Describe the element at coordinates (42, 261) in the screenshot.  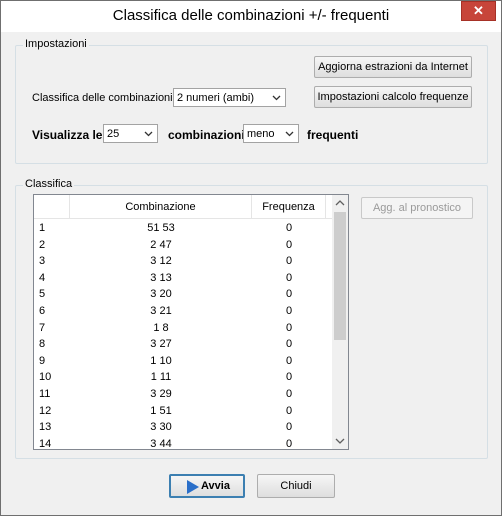
I see `row-index: 3` at that location.